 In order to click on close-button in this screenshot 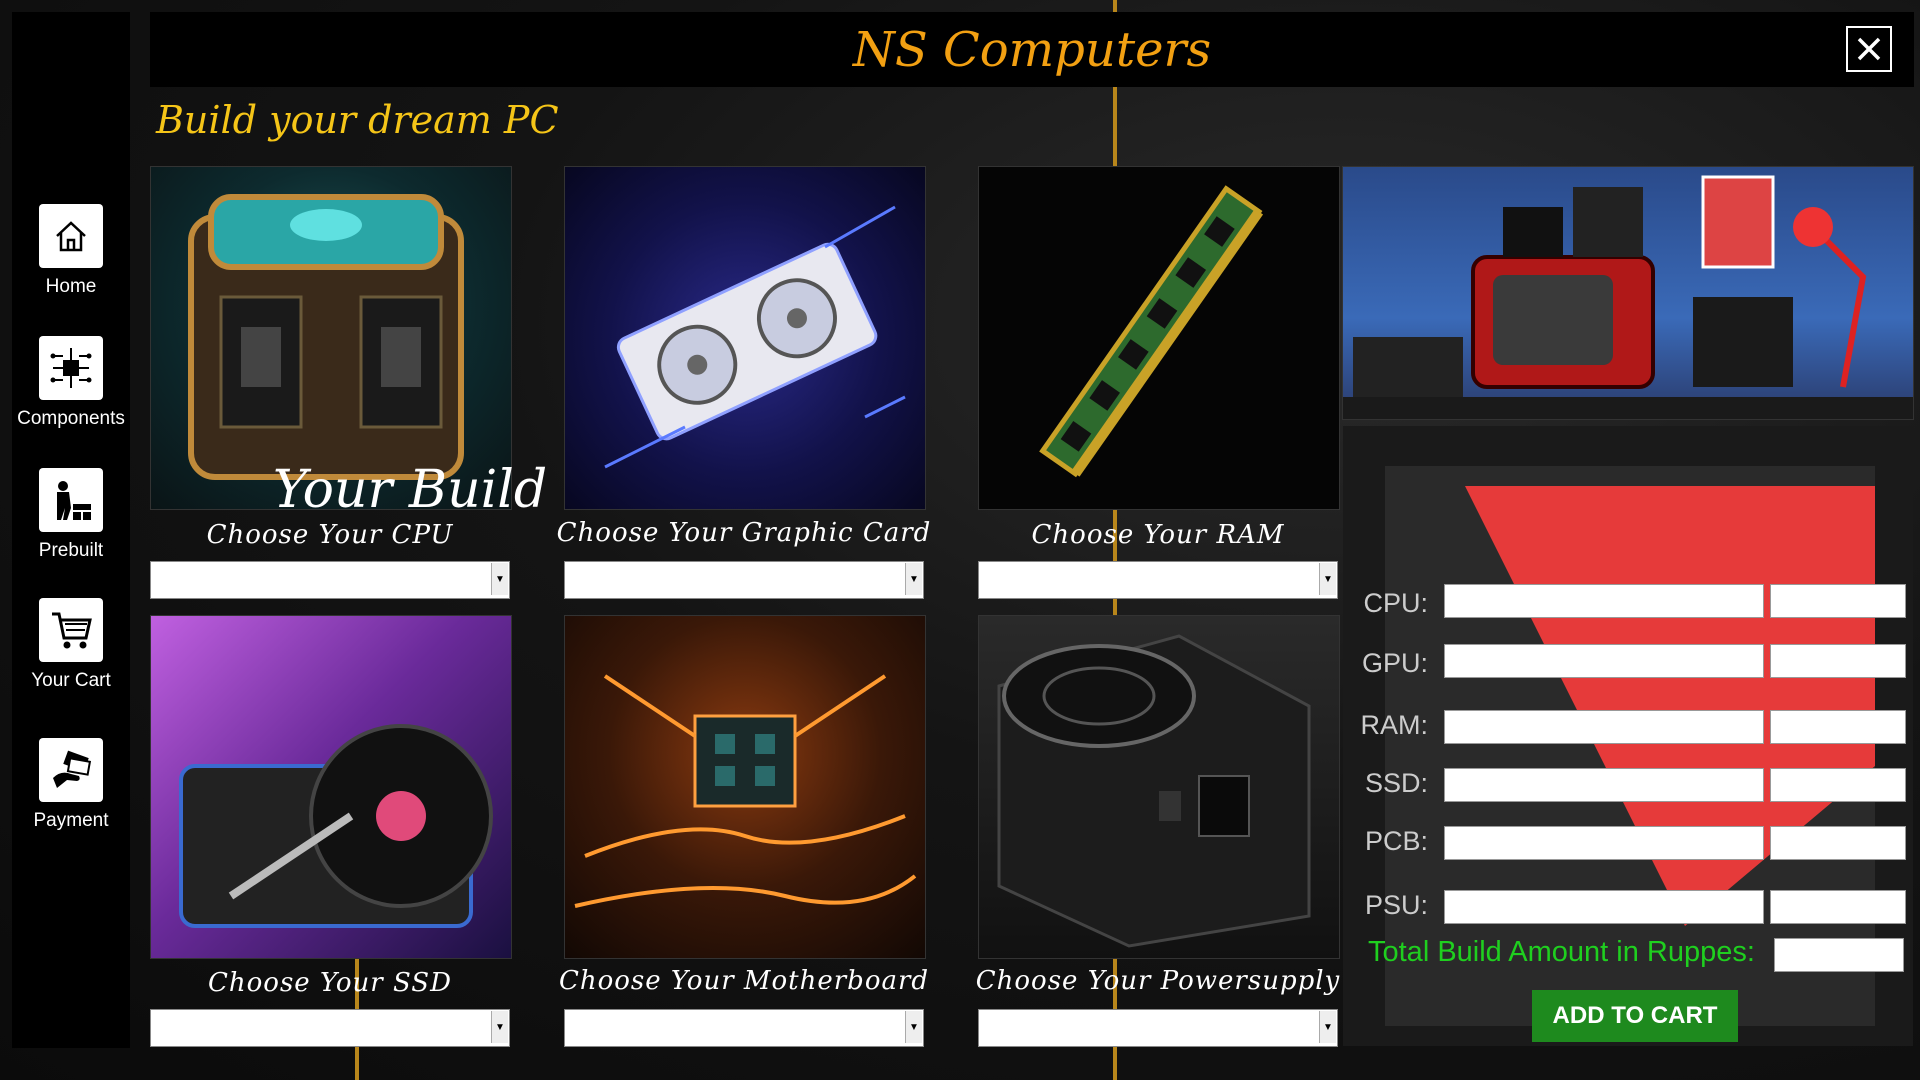, I will do `click(1869, 49)`.